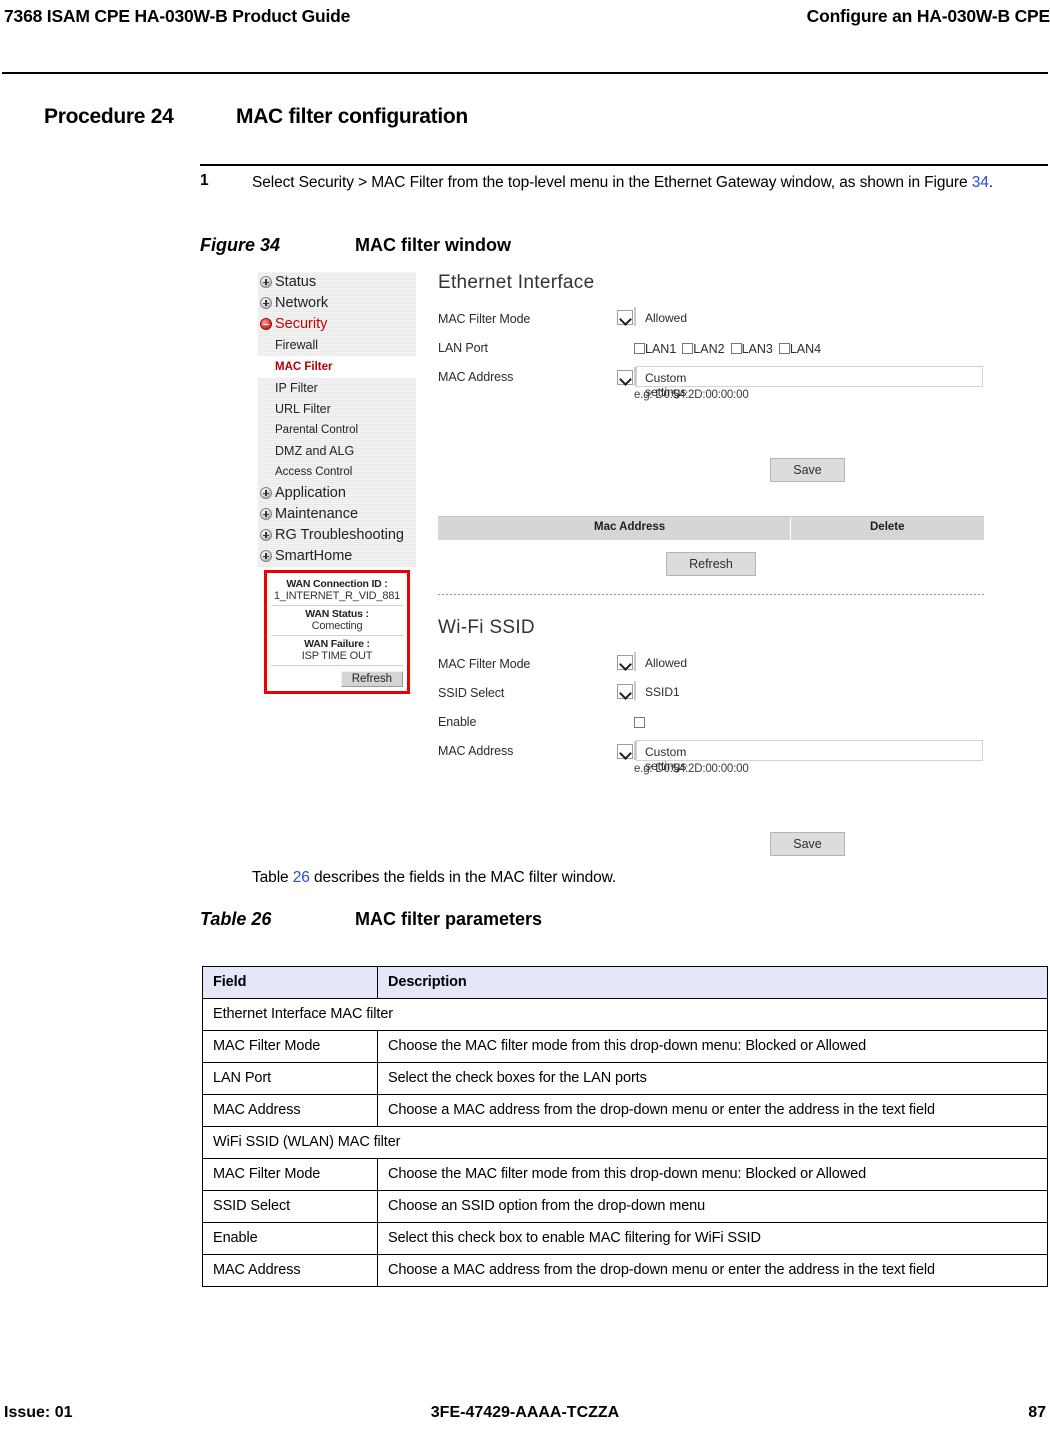 The image size is (1050, 1442). I want to click on header-left-title: 7368 ISAM CPE HA-030W-B Product Guide, so click(177, 16).